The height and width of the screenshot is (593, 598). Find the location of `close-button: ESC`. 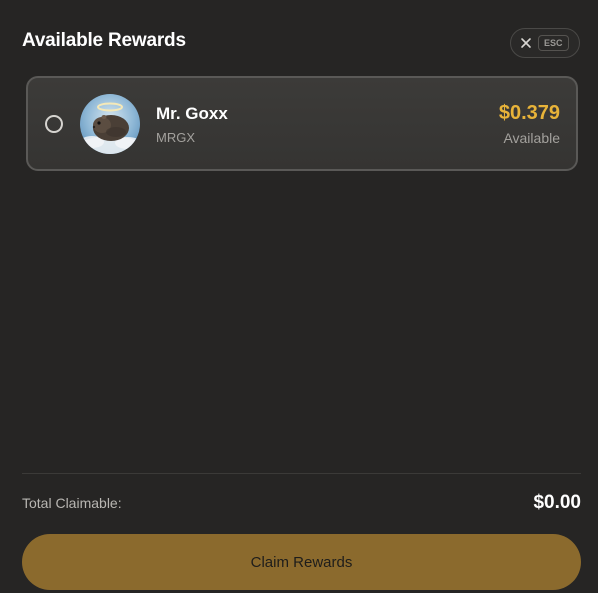

close-button: ESC is located at coordinates (545, 43).